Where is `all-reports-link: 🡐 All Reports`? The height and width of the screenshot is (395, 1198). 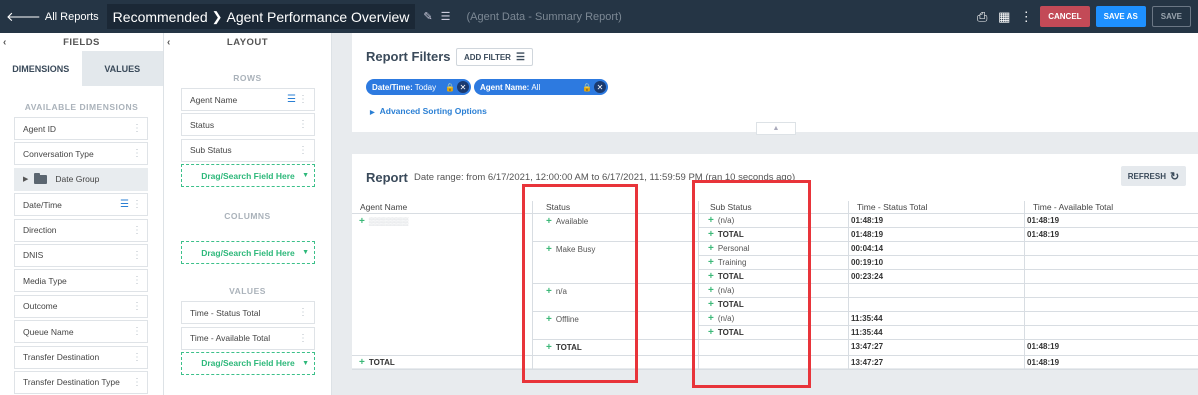
all-reports-link: 🡐 All Reports is located at coordinates (49, 17).